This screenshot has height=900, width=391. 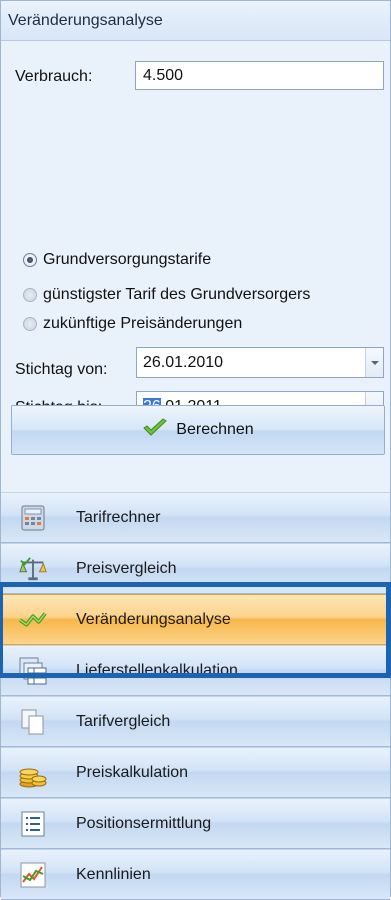 What do you see at coordinates (143, 323) in the screenshot?
I see `radio-label: zukünftige Preisänderungen` at bounding box center [143, 323].